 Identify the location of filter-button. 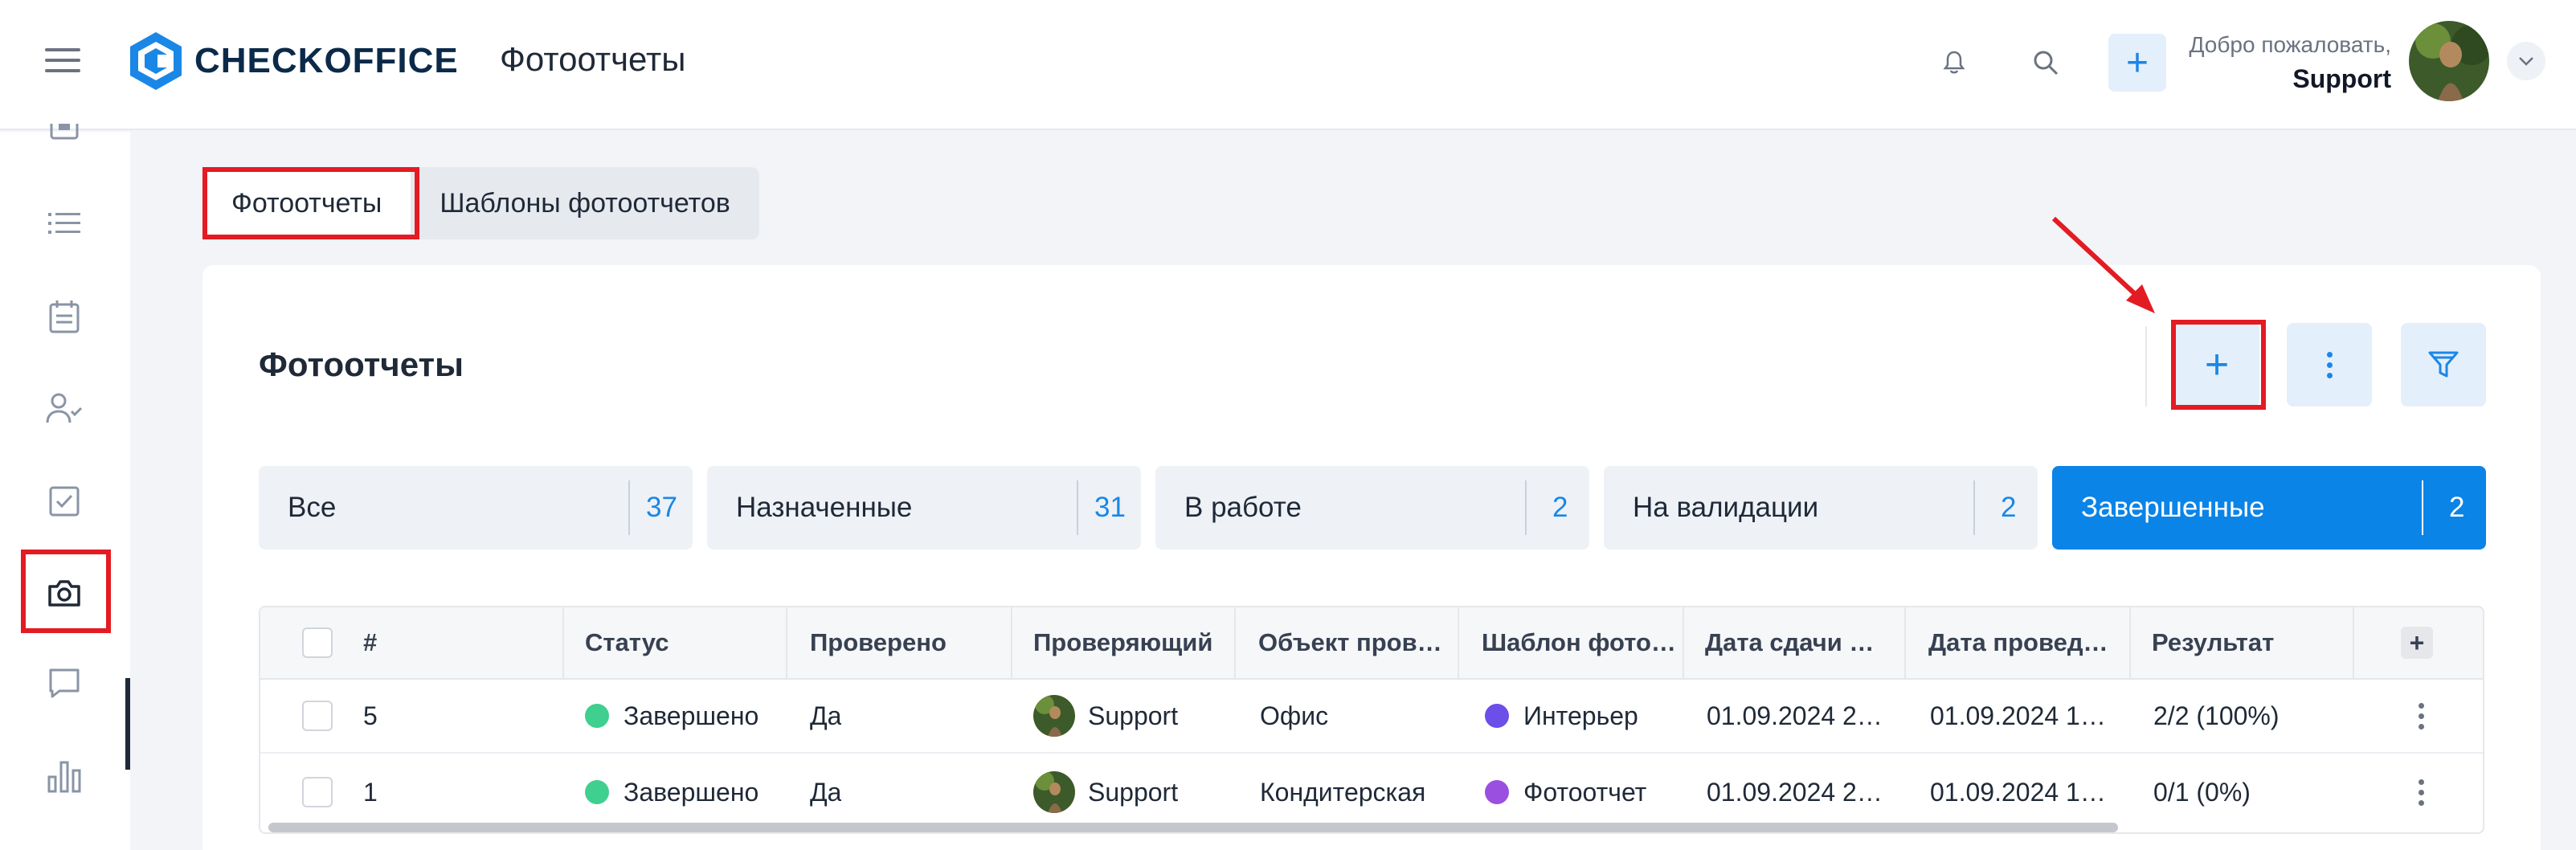
(2443, 365).